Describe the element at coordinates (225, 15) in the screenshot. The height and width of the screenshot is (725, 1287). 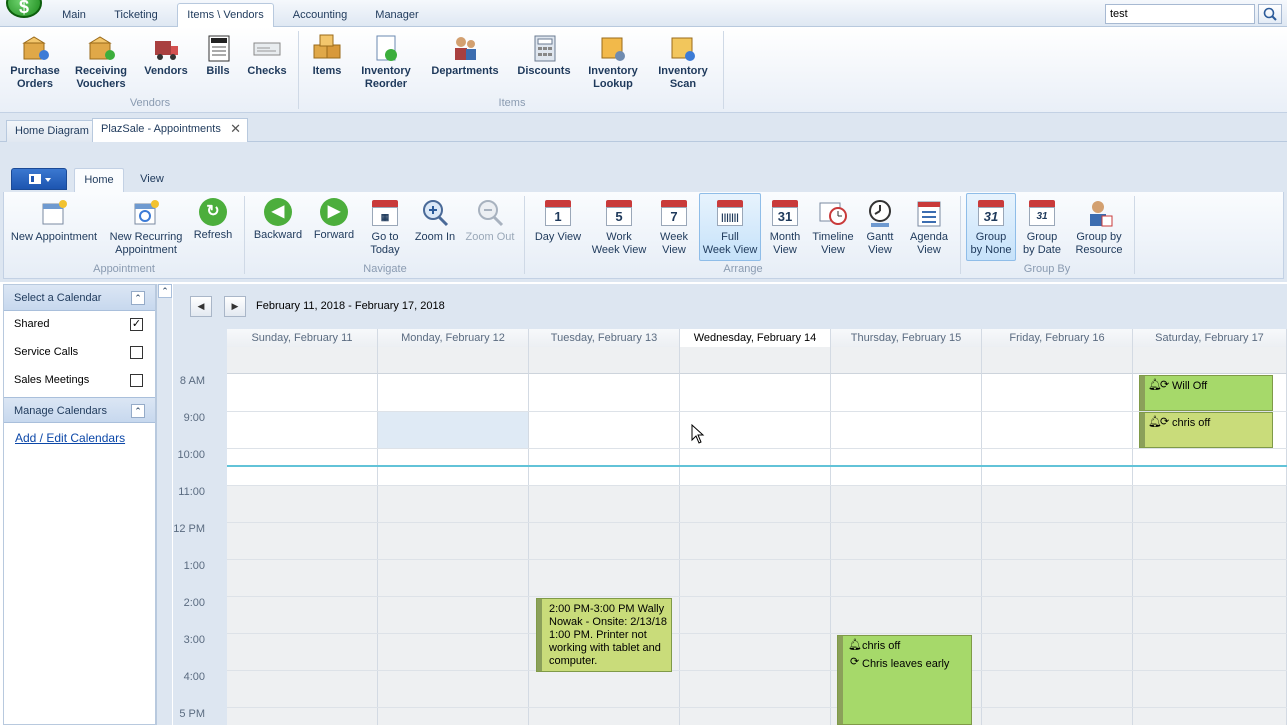
I see `tab-items-vendors: Items \ Vendors` at that location.